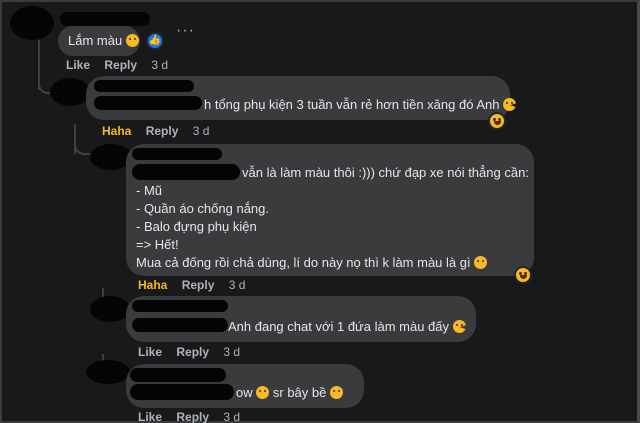  What do you see at coordinates (196, 226) in the screenshot?
I see `comment-line: - Balo đựng phụ kiện` at bounding box center [196, 226].